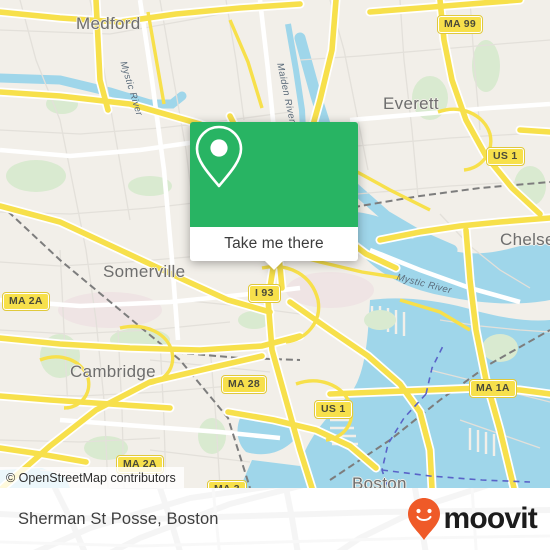  What do you see at coordinates (113, 371) in the screenshot?
I see `map-label-cambridge: Cambridge` at bounding box center [113, 371].